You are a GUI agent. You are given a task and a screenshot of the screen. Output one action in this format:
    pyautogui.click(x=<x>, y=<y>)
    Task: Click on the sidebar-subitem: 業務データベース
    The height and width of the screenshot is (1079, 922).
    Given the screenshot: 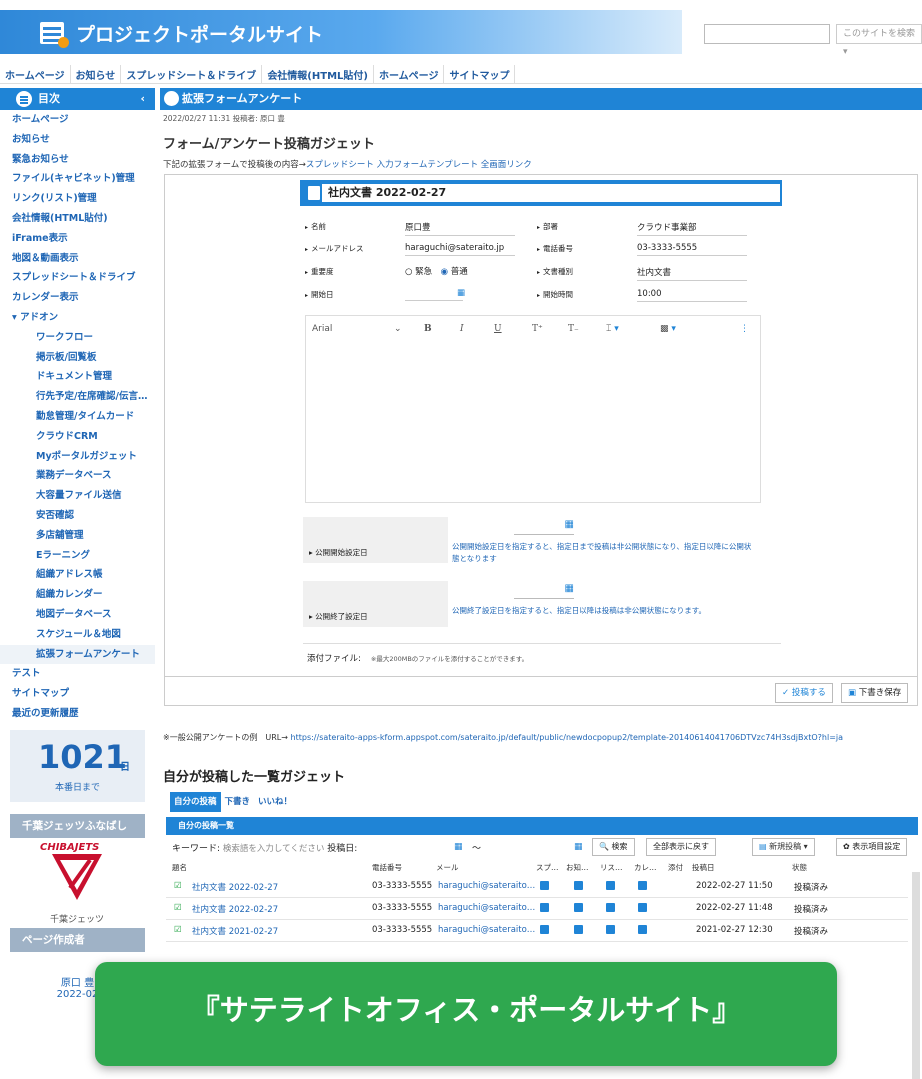 What is the action you would take?
    pyautogui.click(x=77, y=476)
    